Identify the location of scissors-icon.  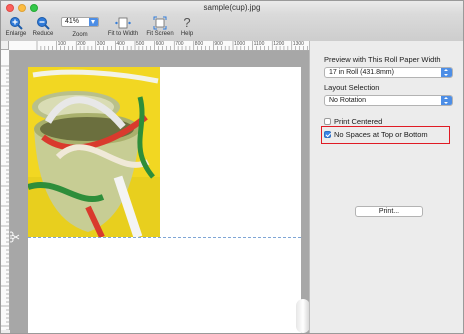
(15, 237).